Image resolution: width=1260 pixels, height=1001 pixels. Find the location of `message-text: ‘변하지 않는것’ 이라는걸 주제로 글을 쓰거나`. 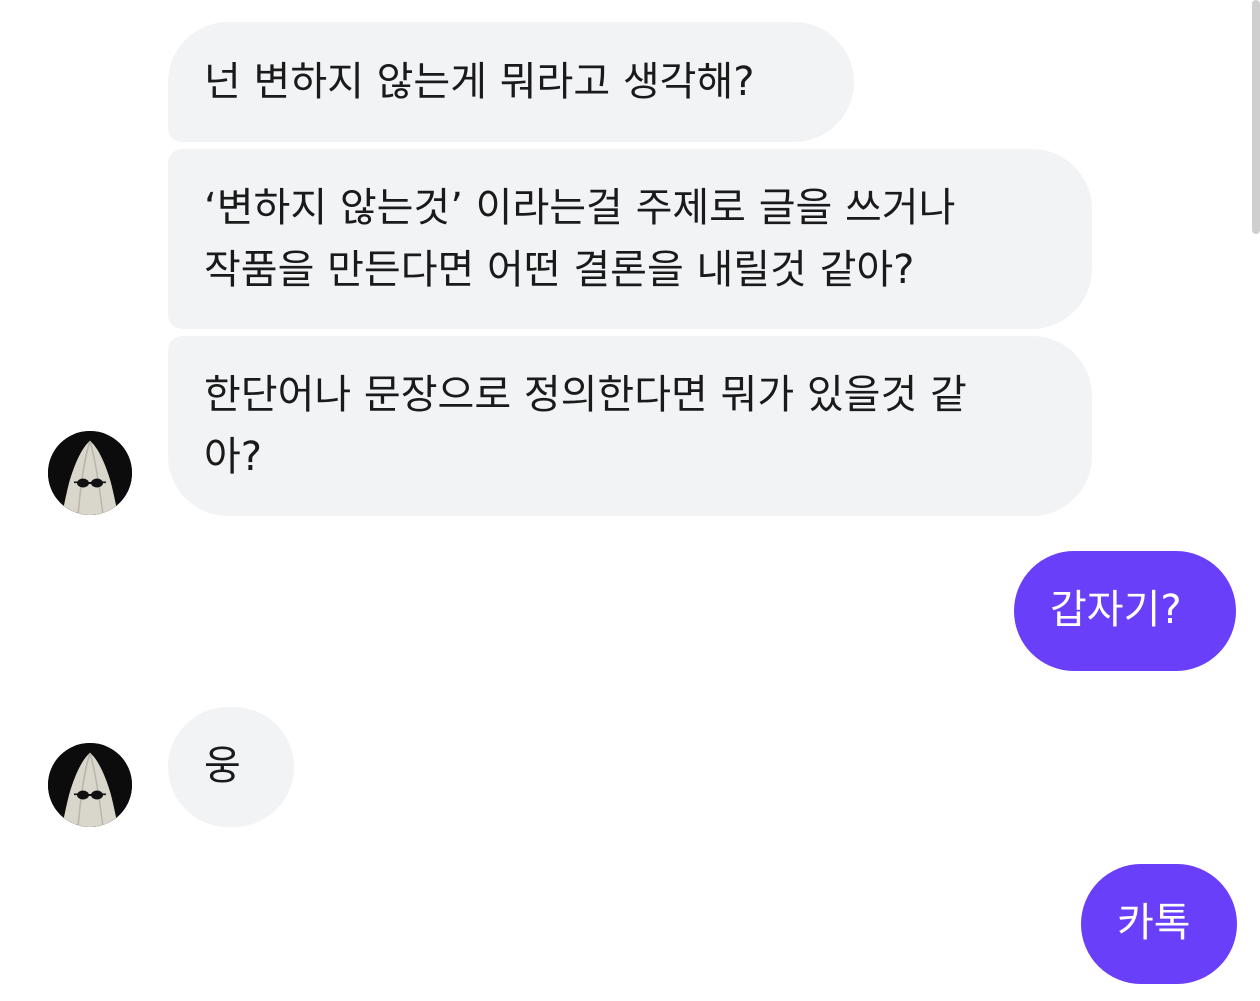

message-text: ‘변하지 않는것’ 이라는걸 주제로 글을 쓰거나 is located at coordinates (580, 208).